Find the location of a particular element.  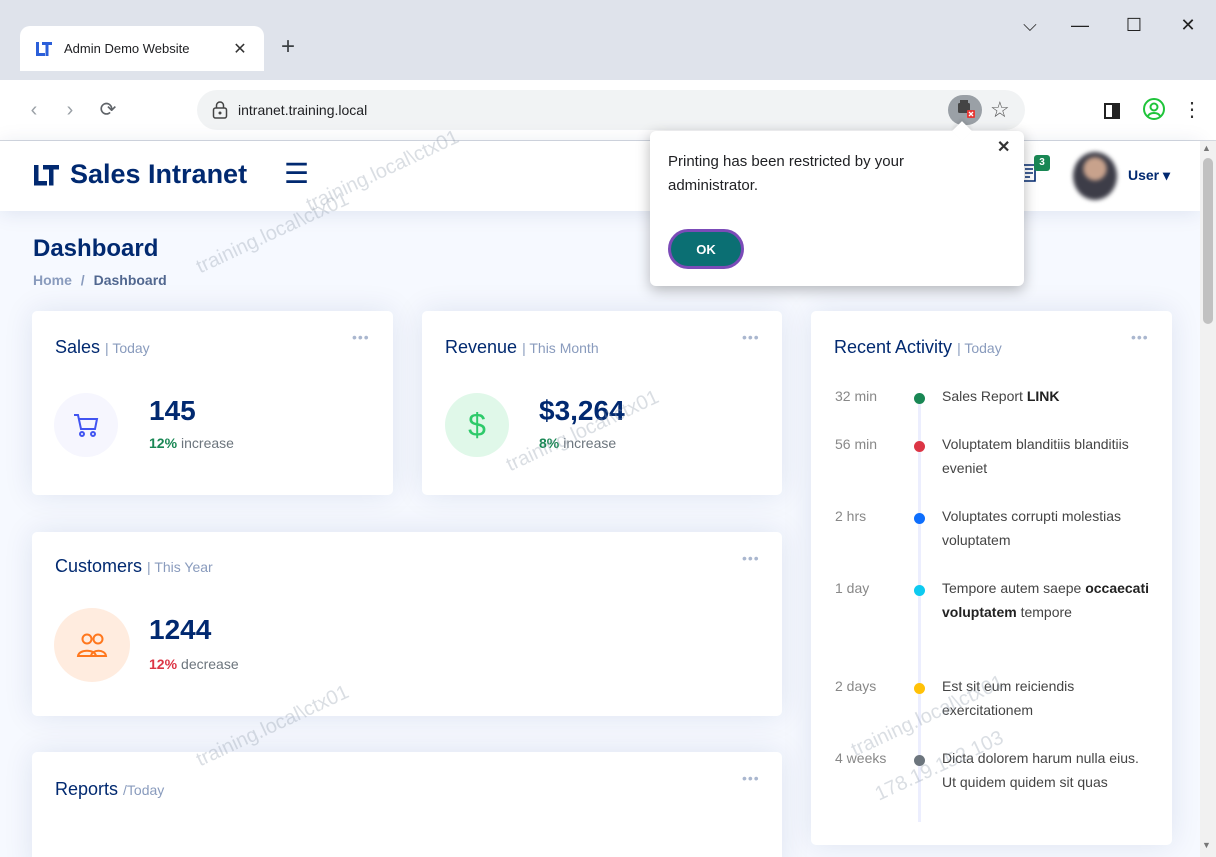

window-close-icon: ✕ is located at coordinates (1188, 25).